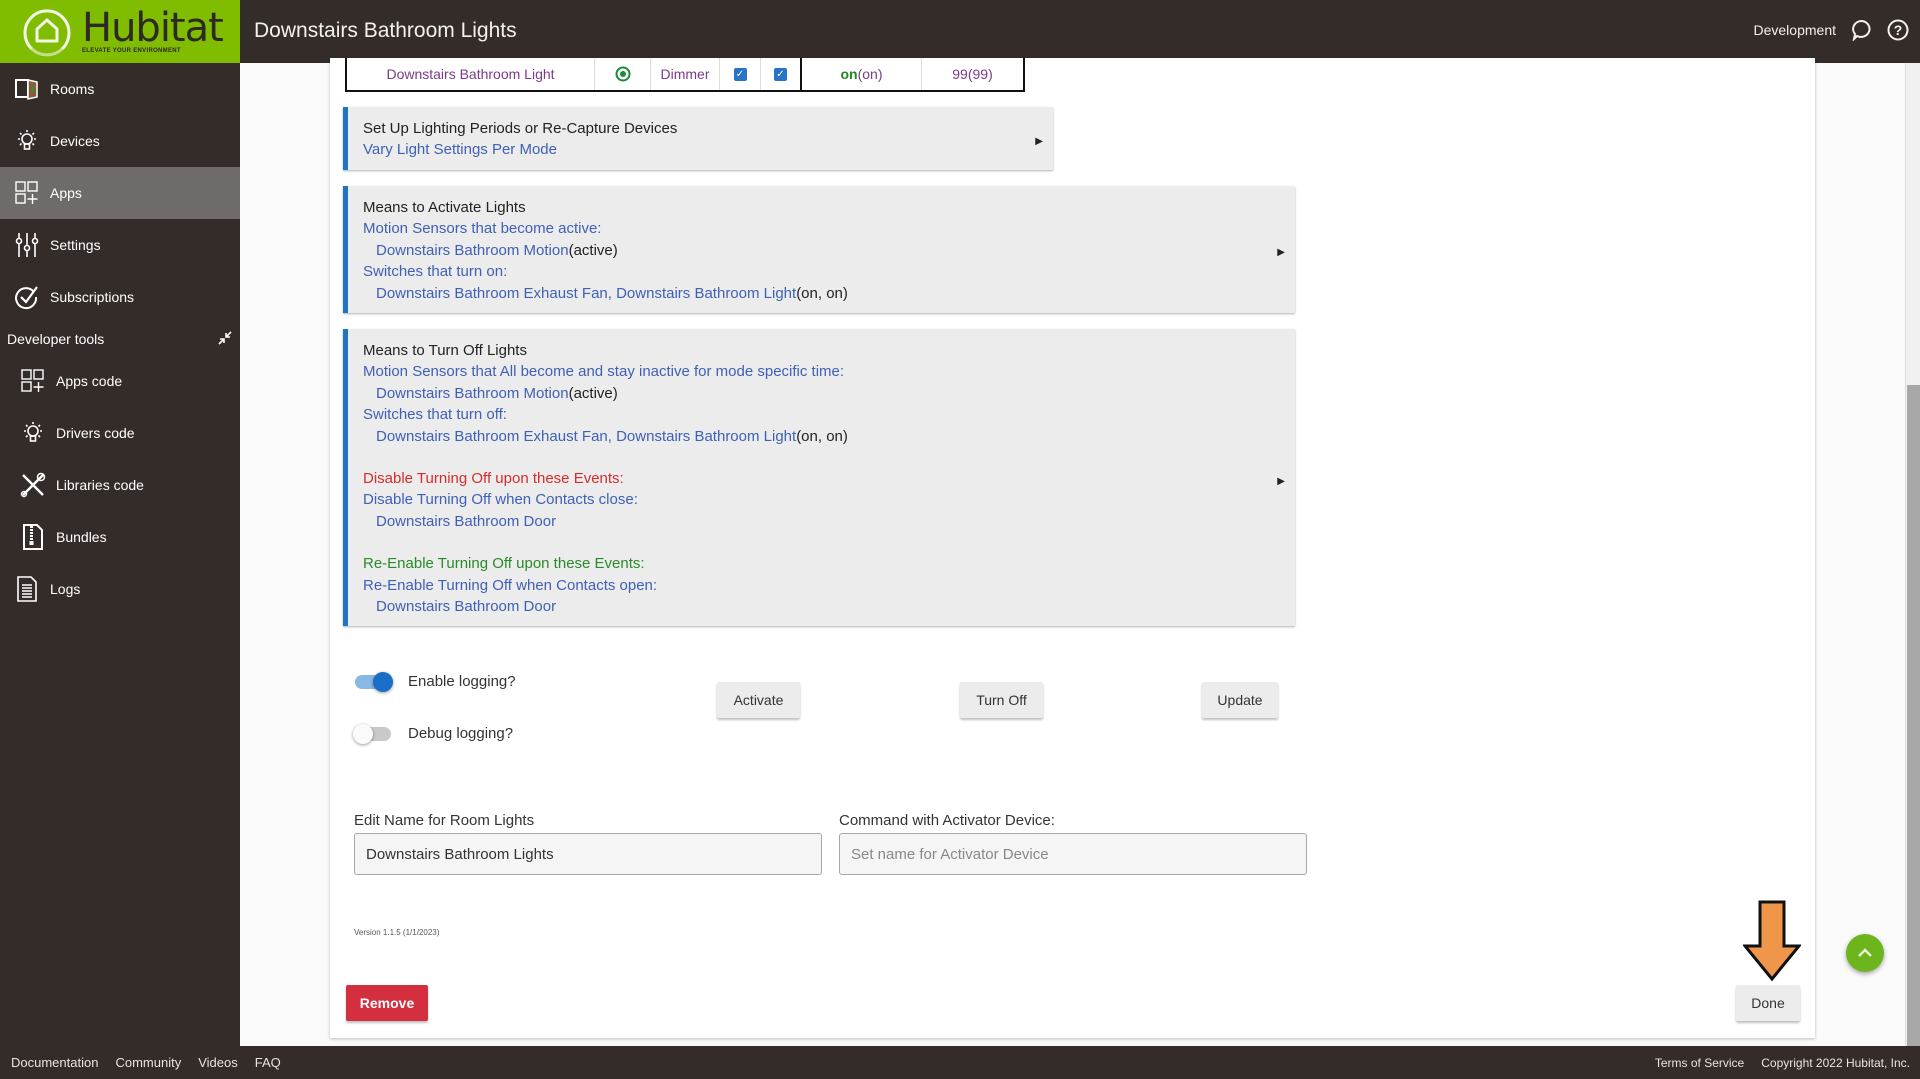  Describe the element at coordinates (66, 193) in the screenshot. I see `sidebar-item-label: Apps` at that location.